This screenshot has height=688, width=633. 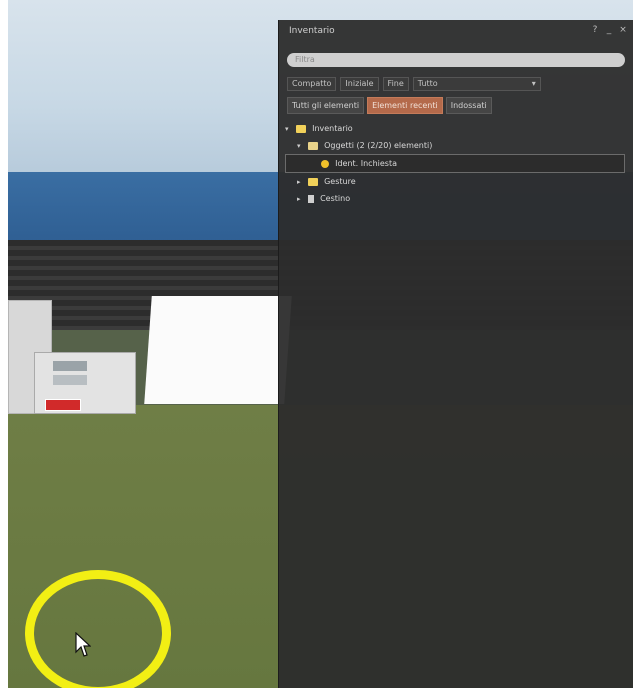 What do you see at coordinates (468, 105) in the screenshot?
I see `tab-worn: Indossati` at bounding box center [468, 105].